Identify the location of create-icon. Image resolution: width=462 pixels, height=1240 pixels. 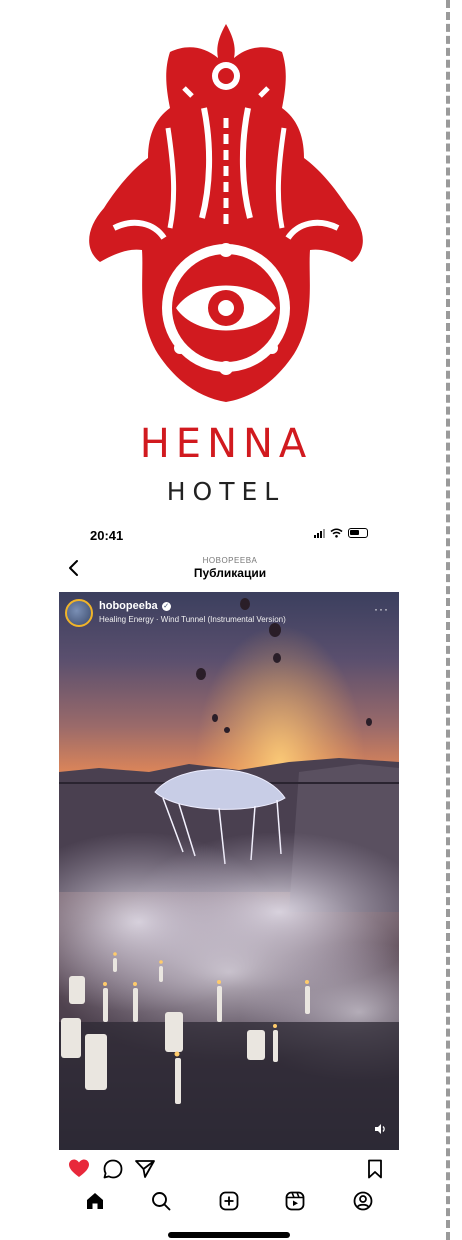
(229, 1201).